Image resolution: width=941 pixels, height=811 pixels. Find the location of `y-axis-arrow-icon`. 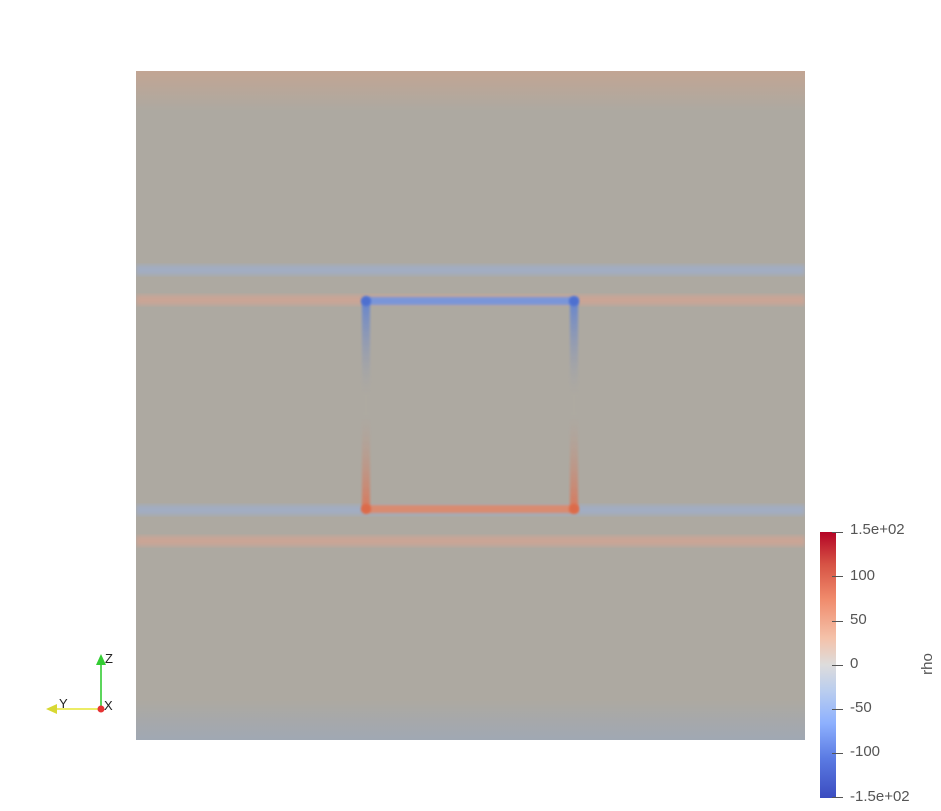

y-axis-arrow-icon is located at coordinates (51, 709).